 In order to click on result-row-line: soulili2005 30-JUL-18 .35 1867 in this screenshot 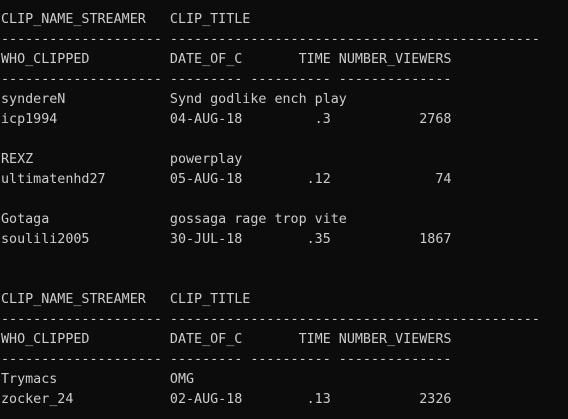, I will do `click(226, 239)`.